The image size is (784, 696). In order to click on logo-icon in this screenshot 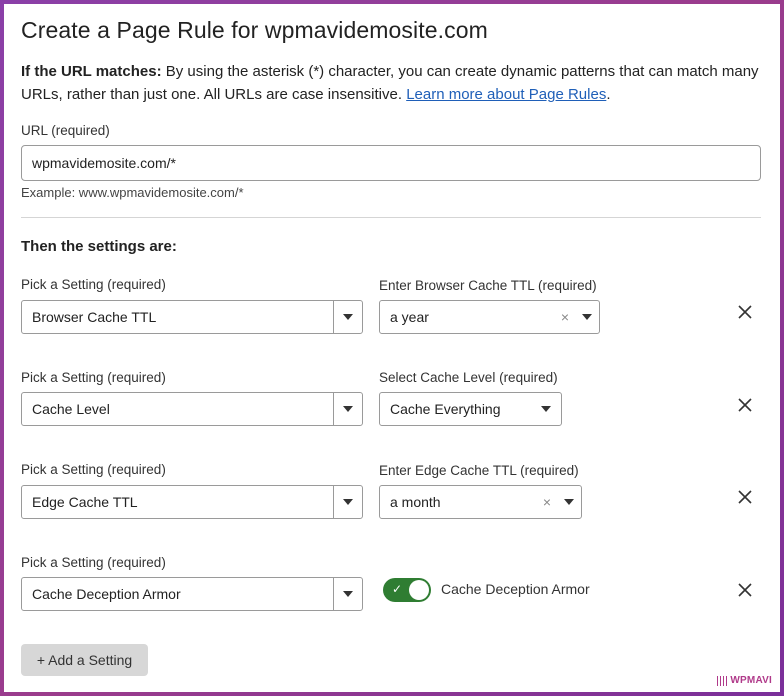, I will do `click(722, 680)`.